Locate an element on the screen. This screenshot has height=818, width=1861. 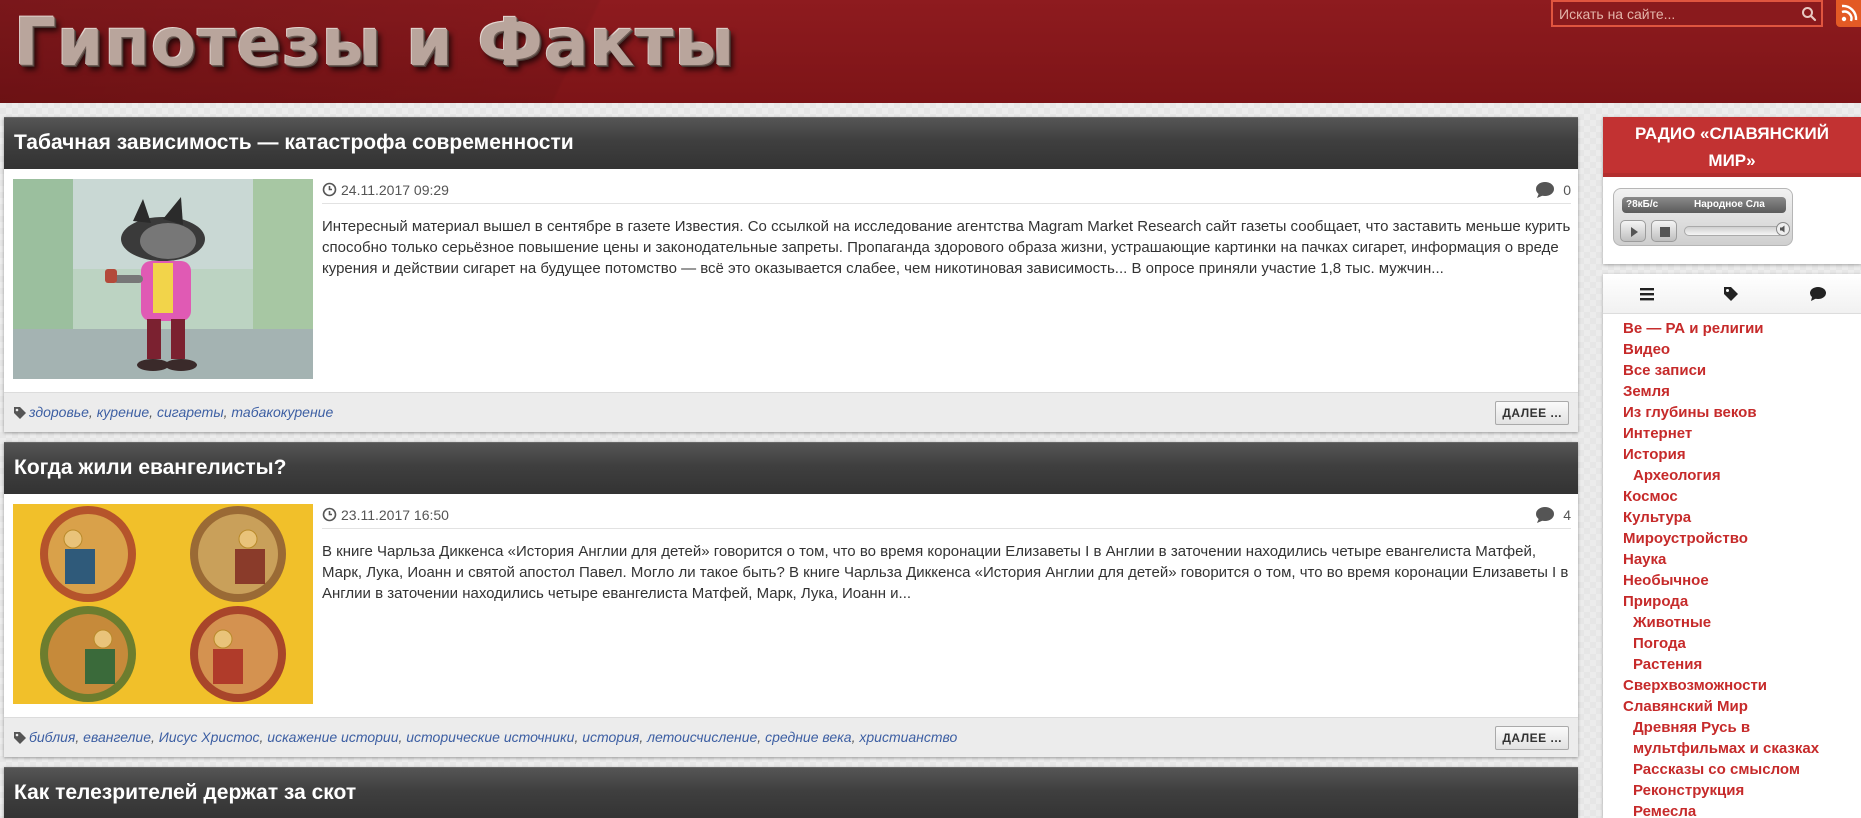
subcategory-link: Археология is located at coordinates (1742, 475).